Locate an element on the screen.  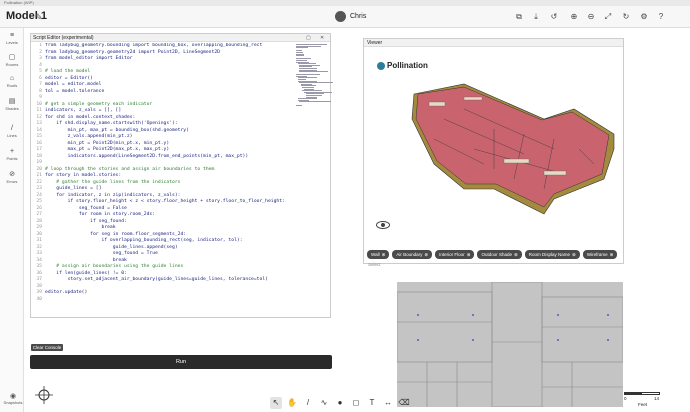
curve-tool-icon: ∿ is located at coordinates (324, 403).